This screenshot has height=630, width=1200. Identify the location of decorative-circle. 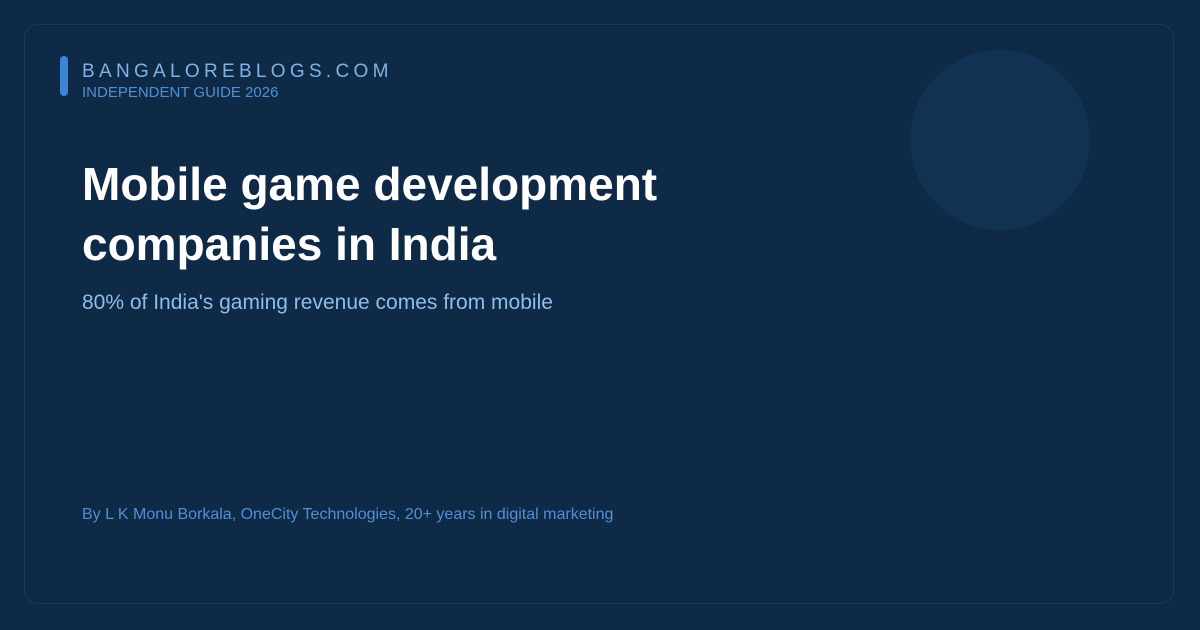
(1000, 140).